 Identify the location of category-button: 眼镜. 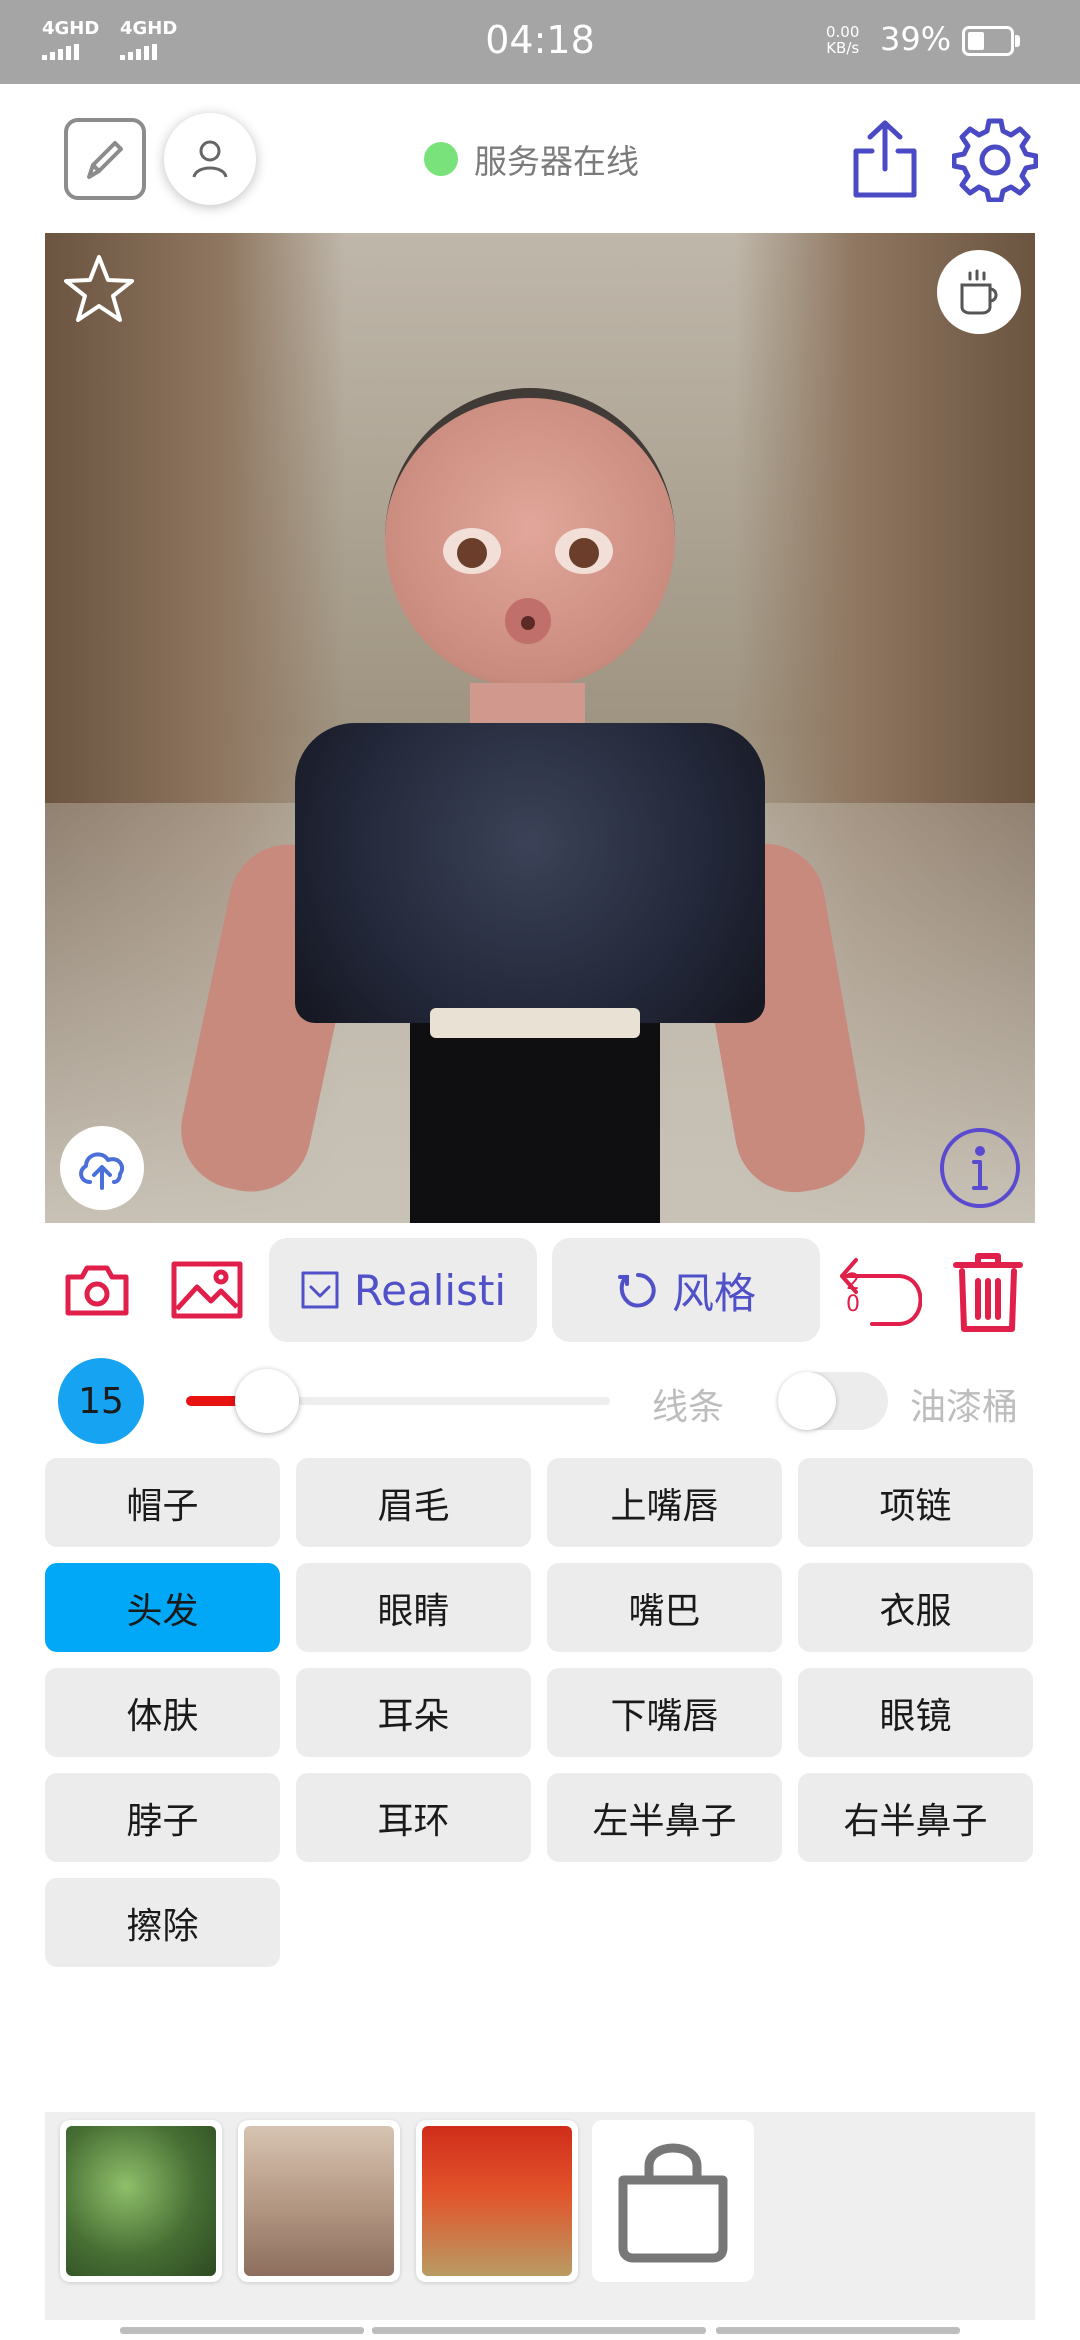
(915, 1712).